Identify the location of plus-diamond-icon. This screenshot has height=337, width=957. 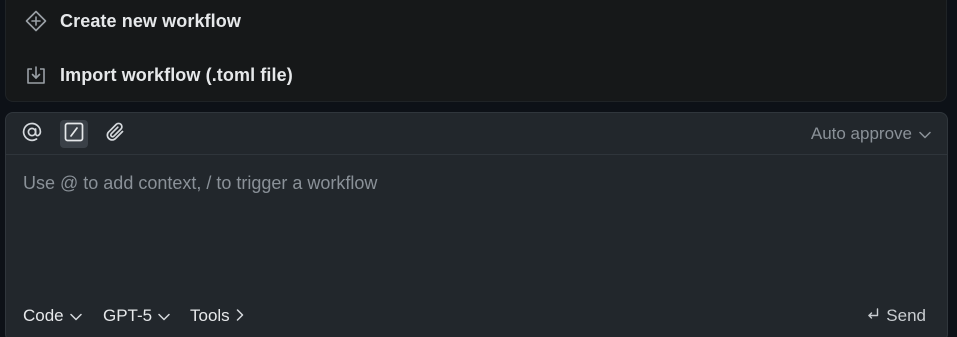
(36, 21).